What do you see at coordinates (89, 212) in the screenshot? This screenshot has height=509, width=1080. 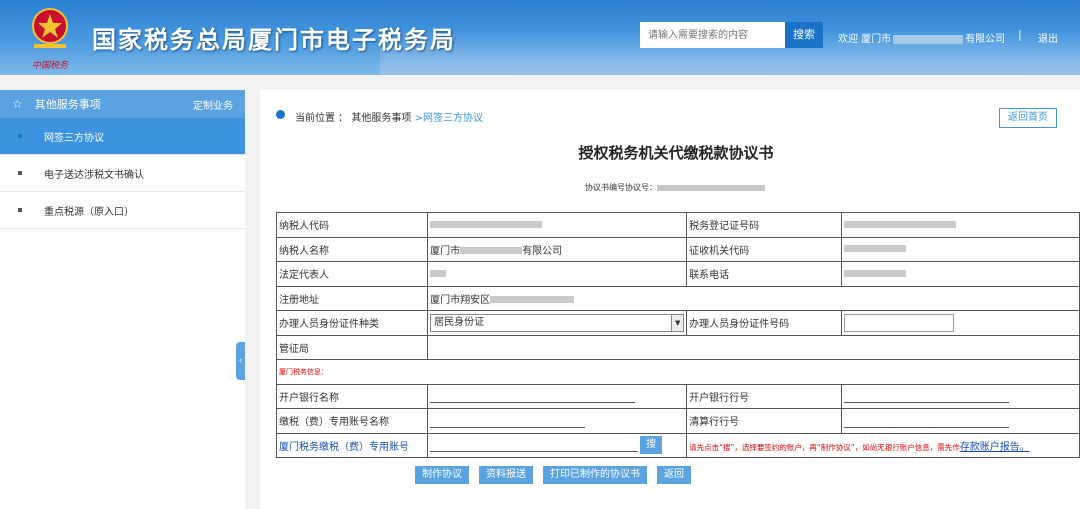 I see `sidebar-item-label: 重点税源（原入口）` at bounding box center [89, 212].